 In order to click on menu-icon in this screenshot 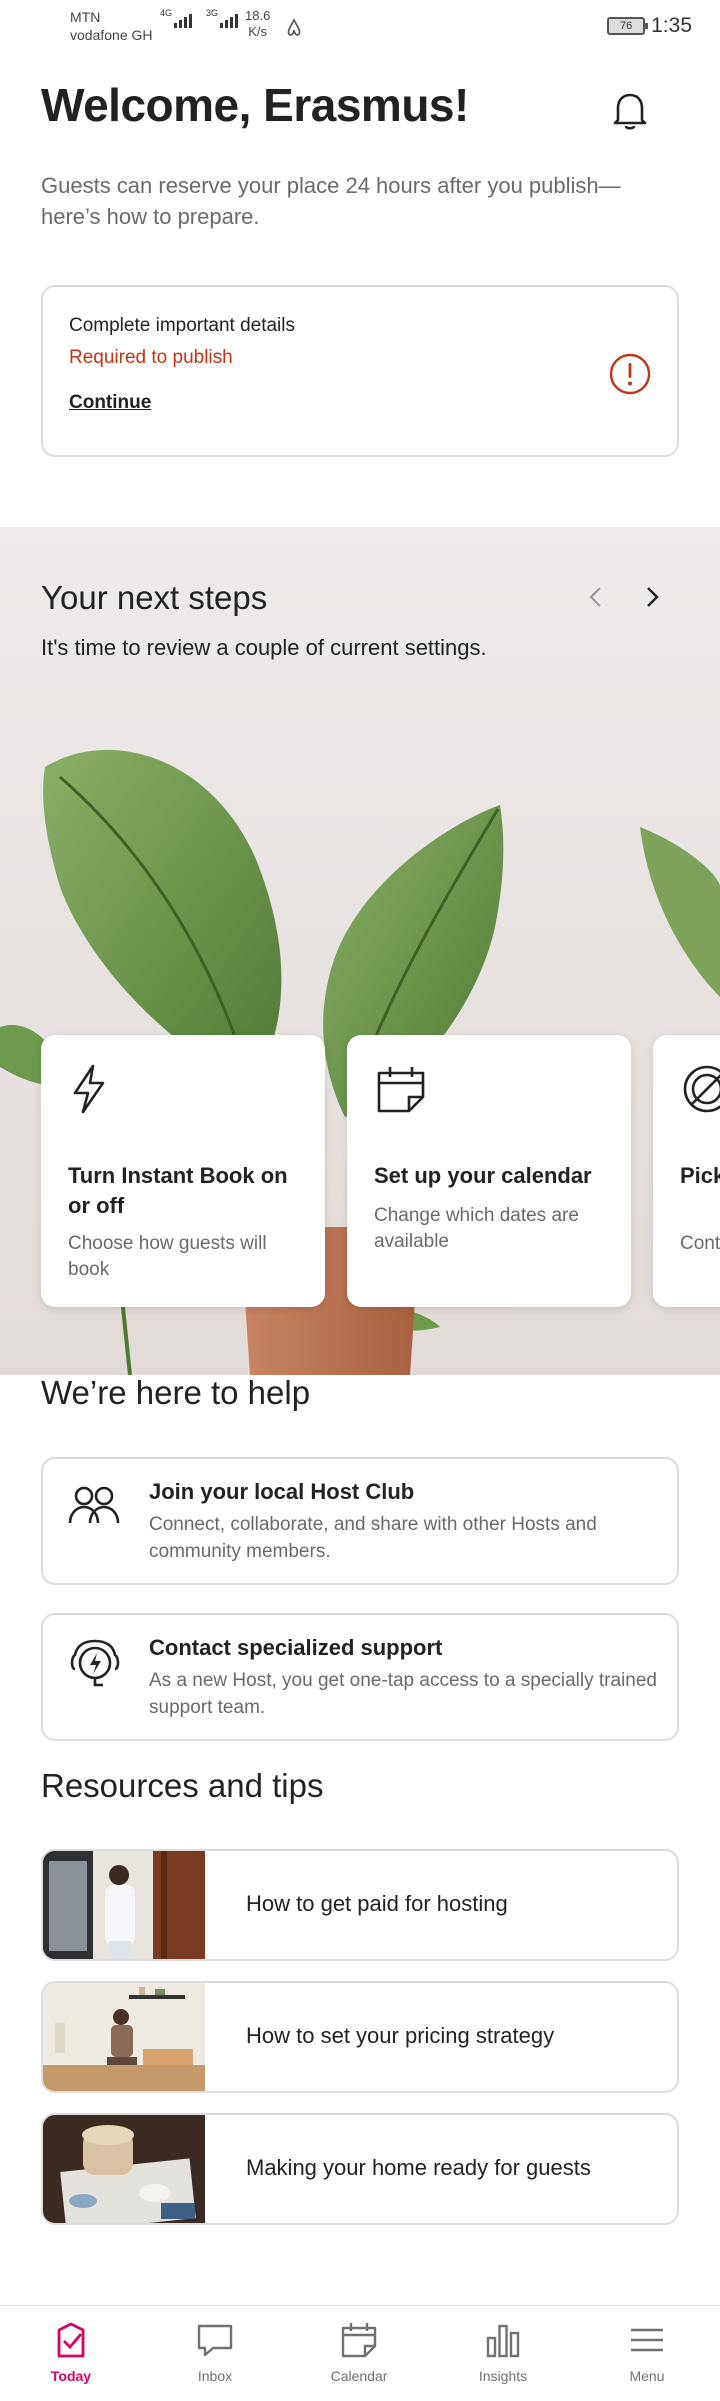, I will do `click(647, 2340)`.